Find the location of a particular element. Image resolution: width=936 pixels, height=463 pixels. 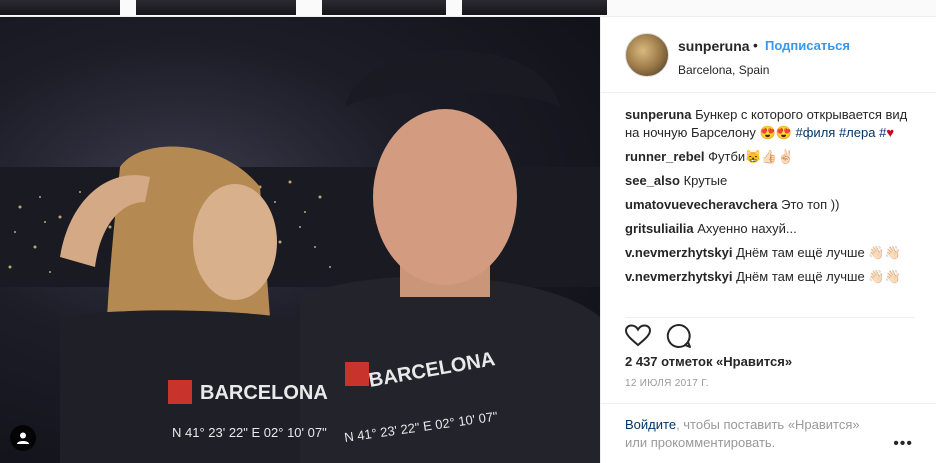

avatar is located at coordinates (647, 55).